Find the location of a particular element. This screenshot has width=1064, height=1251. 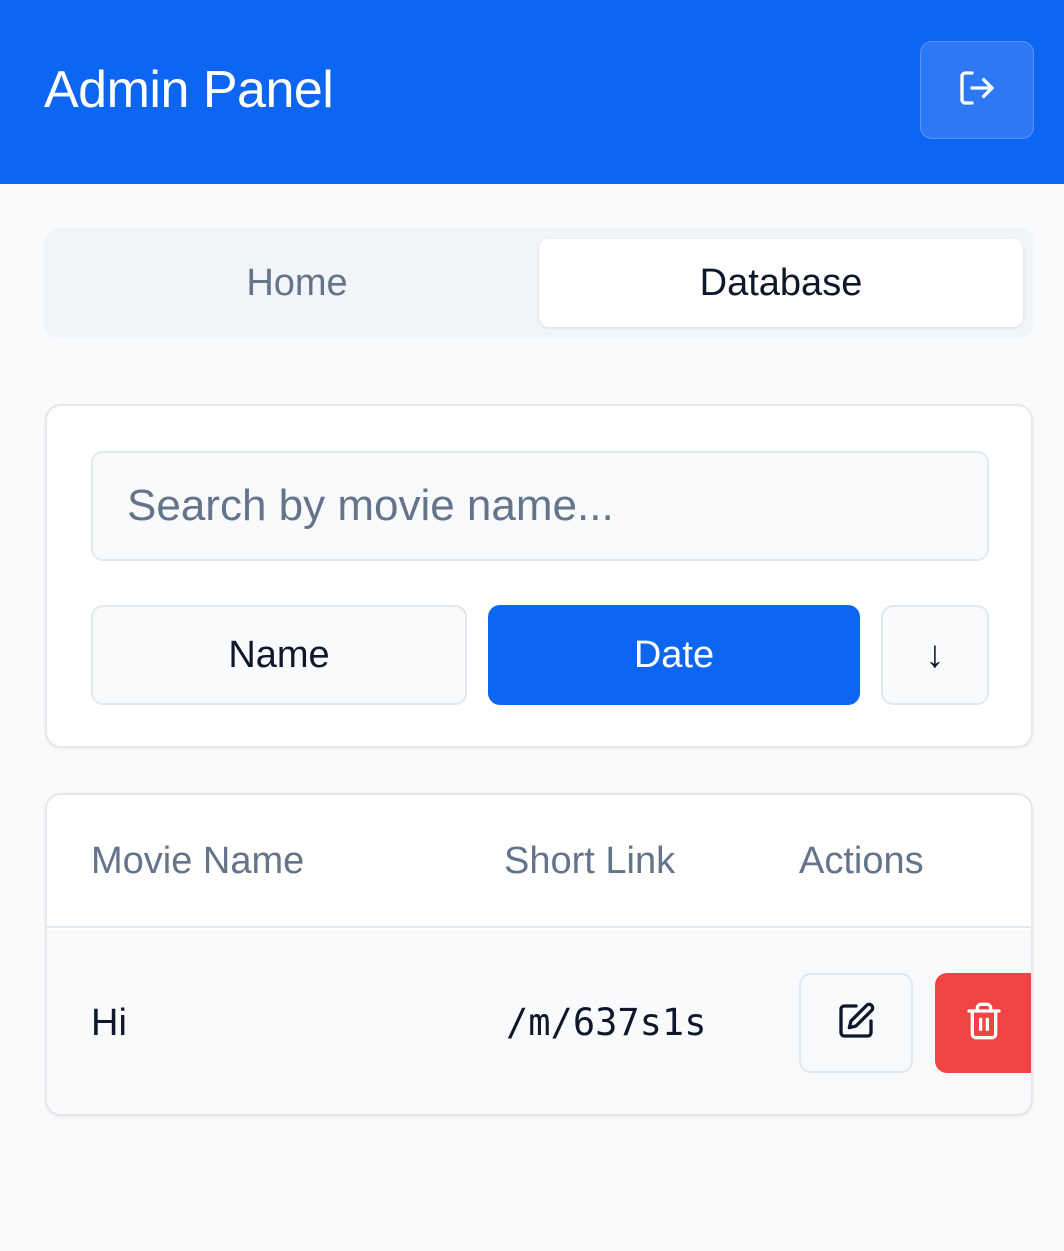

arrow-down-icon: ↓ is located at coordinates (935, 654).